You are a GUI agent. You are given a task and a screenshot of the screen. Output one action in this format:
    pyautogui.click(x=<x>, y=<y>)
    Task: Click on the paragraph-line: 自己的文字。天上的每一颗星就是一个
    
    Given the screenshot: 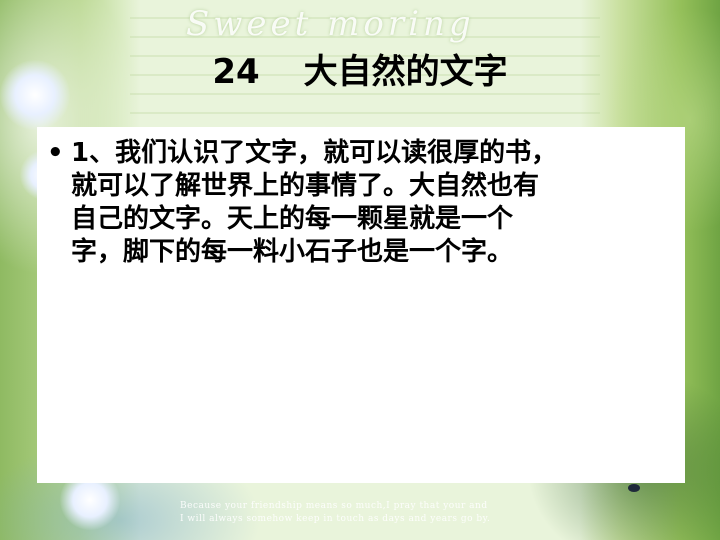 What is the action you would take?
    pyautogui.click(x=292, y=219)
    